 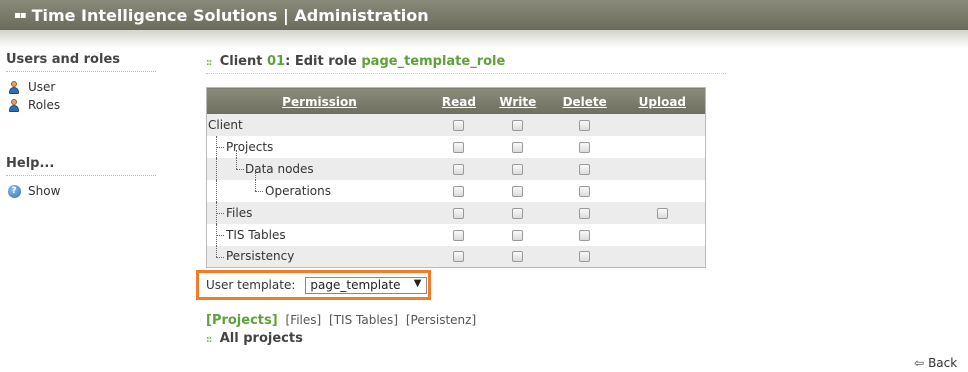 I want to click on all-projects-heading: :: All projects, so click(x=254, y=338).